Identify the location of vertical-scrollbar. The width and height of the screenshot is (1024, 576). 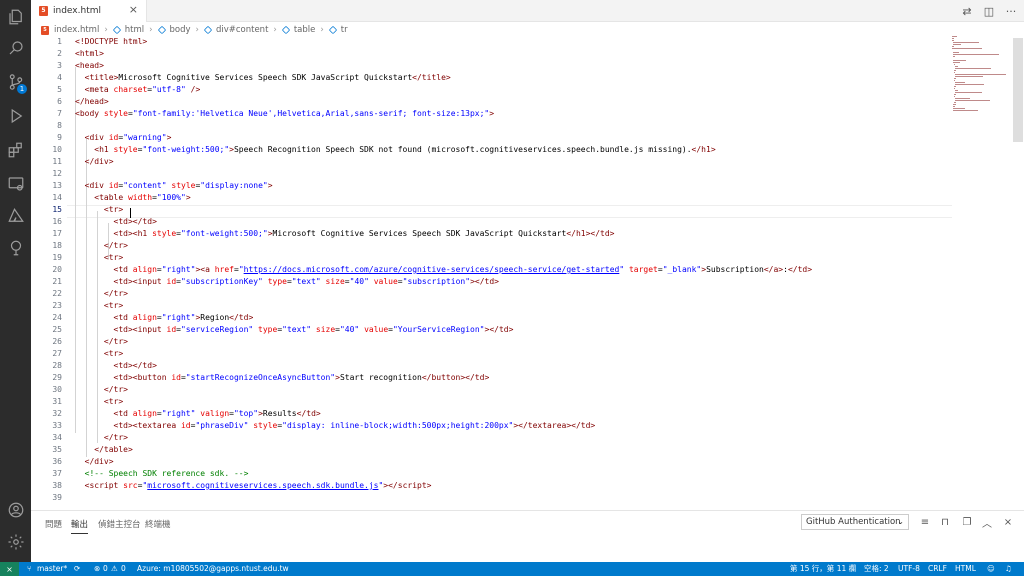
(1018, 90).